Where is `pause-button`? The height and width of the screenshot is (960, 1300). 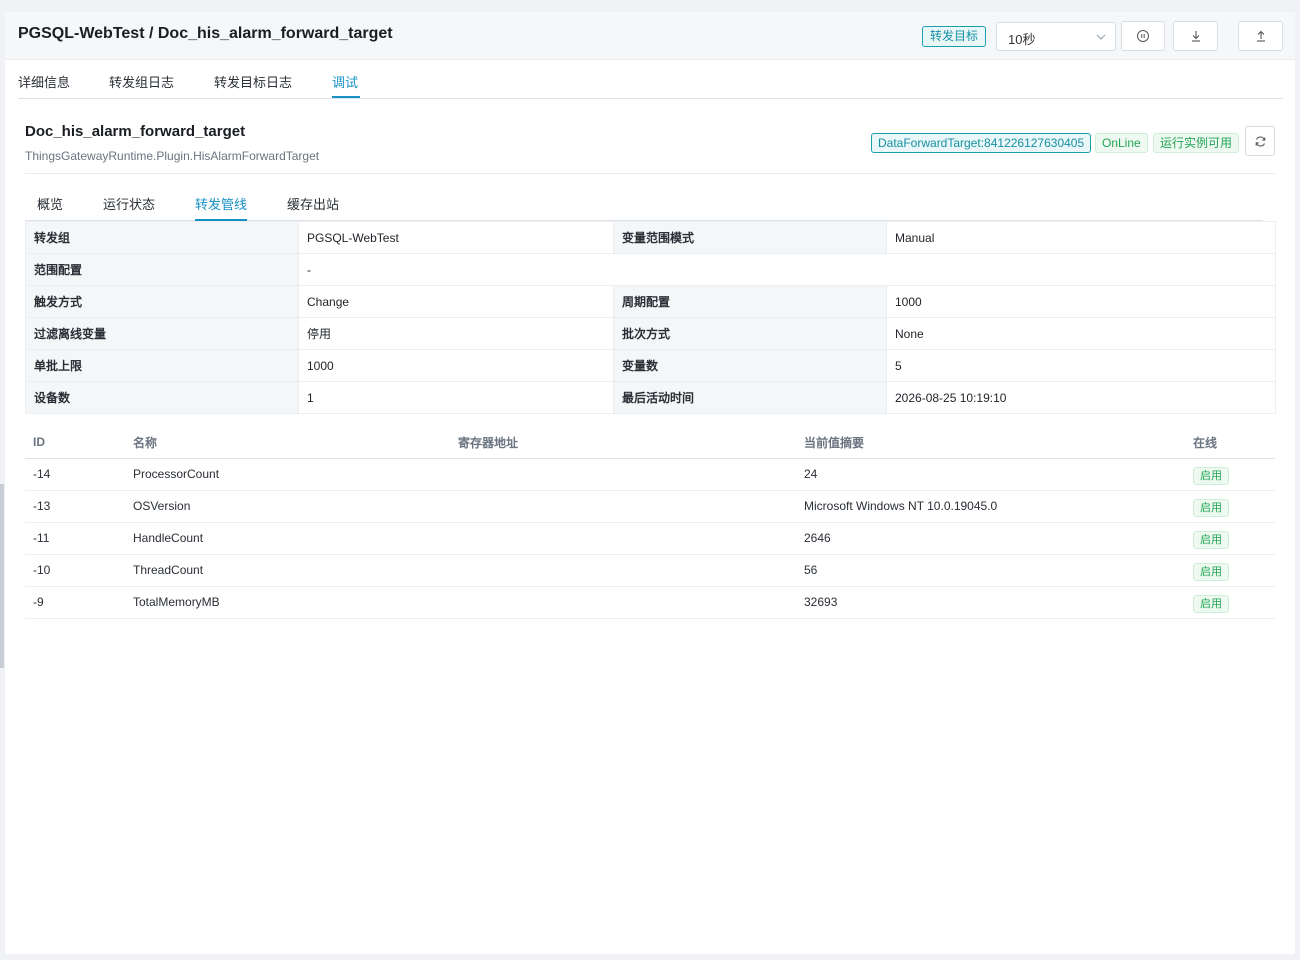 pause-button is located at coordinates (1143, 36).